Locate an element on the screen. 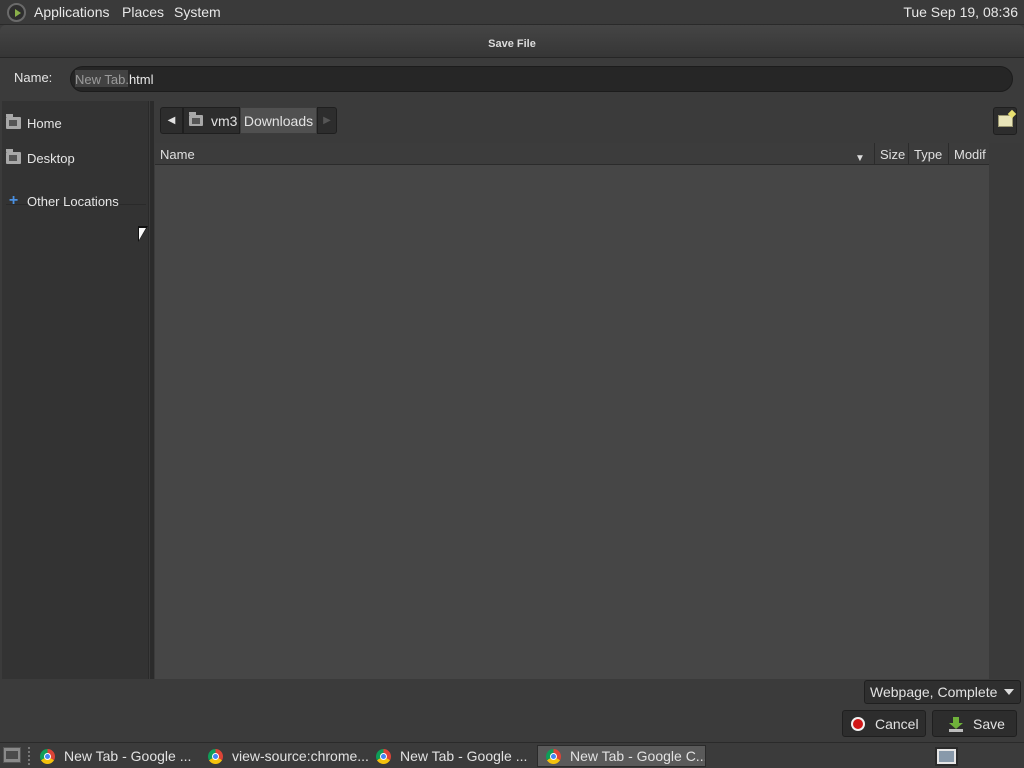 This screenshot has width=1024, height=768. column-label: Size is located at coordinates (893, 154).